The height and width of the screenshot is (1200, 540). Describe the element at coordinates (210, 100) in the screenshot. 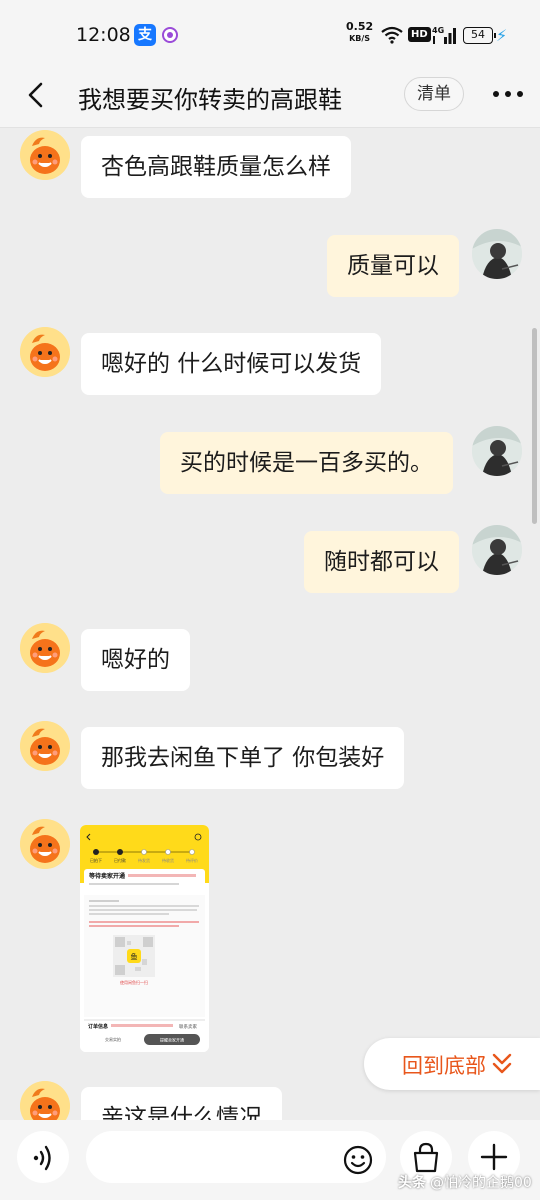

I see `page-title: 我想要买你转卖的高跟鞋` at that location.